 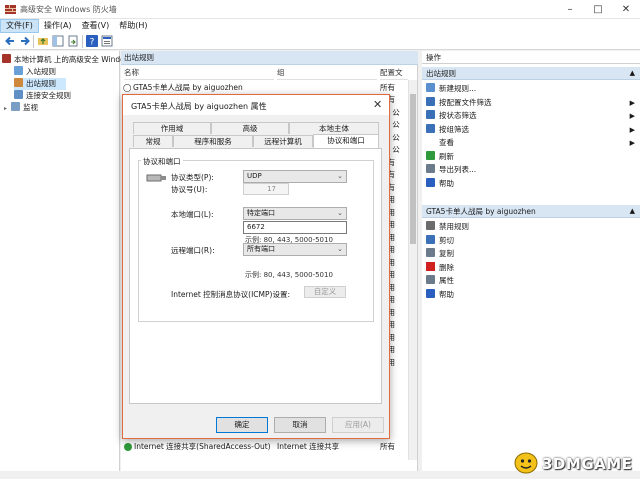 I want to click on dialog-close-icon: ✕, so click(x=377, y=104).